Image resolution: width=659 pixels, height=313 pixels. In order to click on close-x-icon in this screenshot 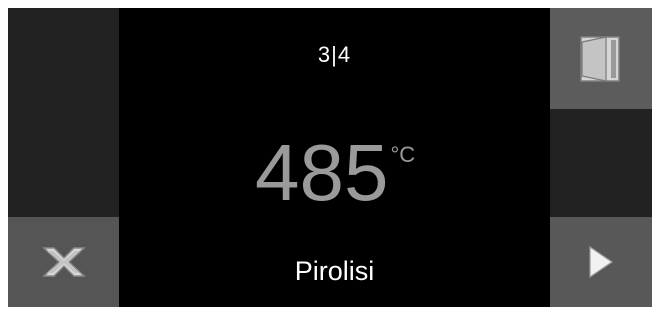, I will do `click(63, 262)`.